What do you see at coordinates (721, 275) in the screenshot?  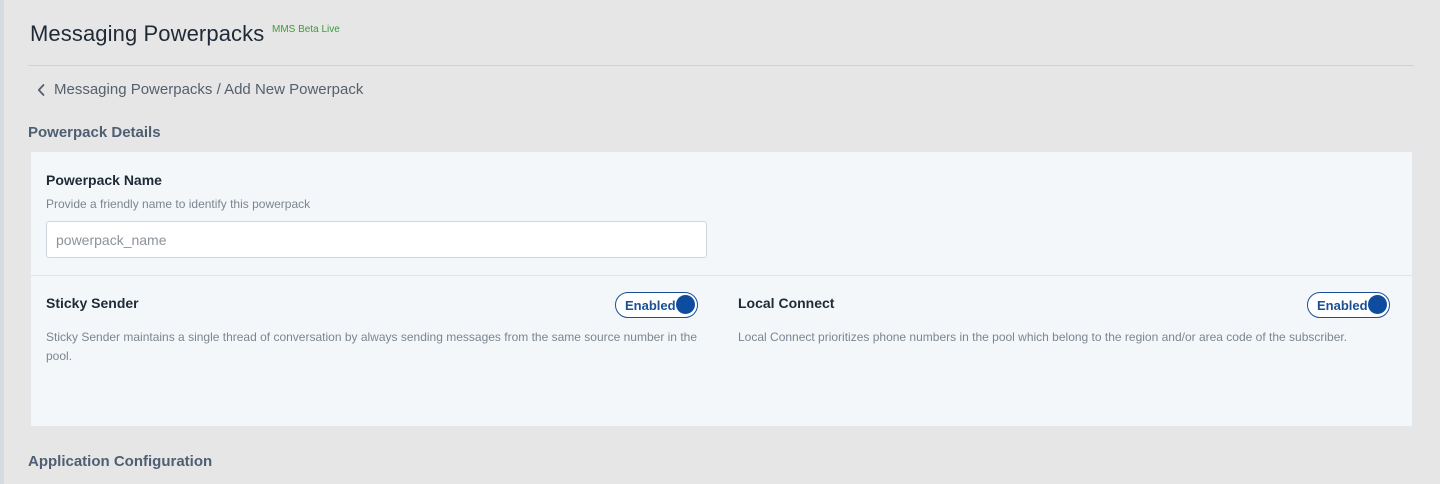 I see `card-divider` at bounding box center [721, 275].